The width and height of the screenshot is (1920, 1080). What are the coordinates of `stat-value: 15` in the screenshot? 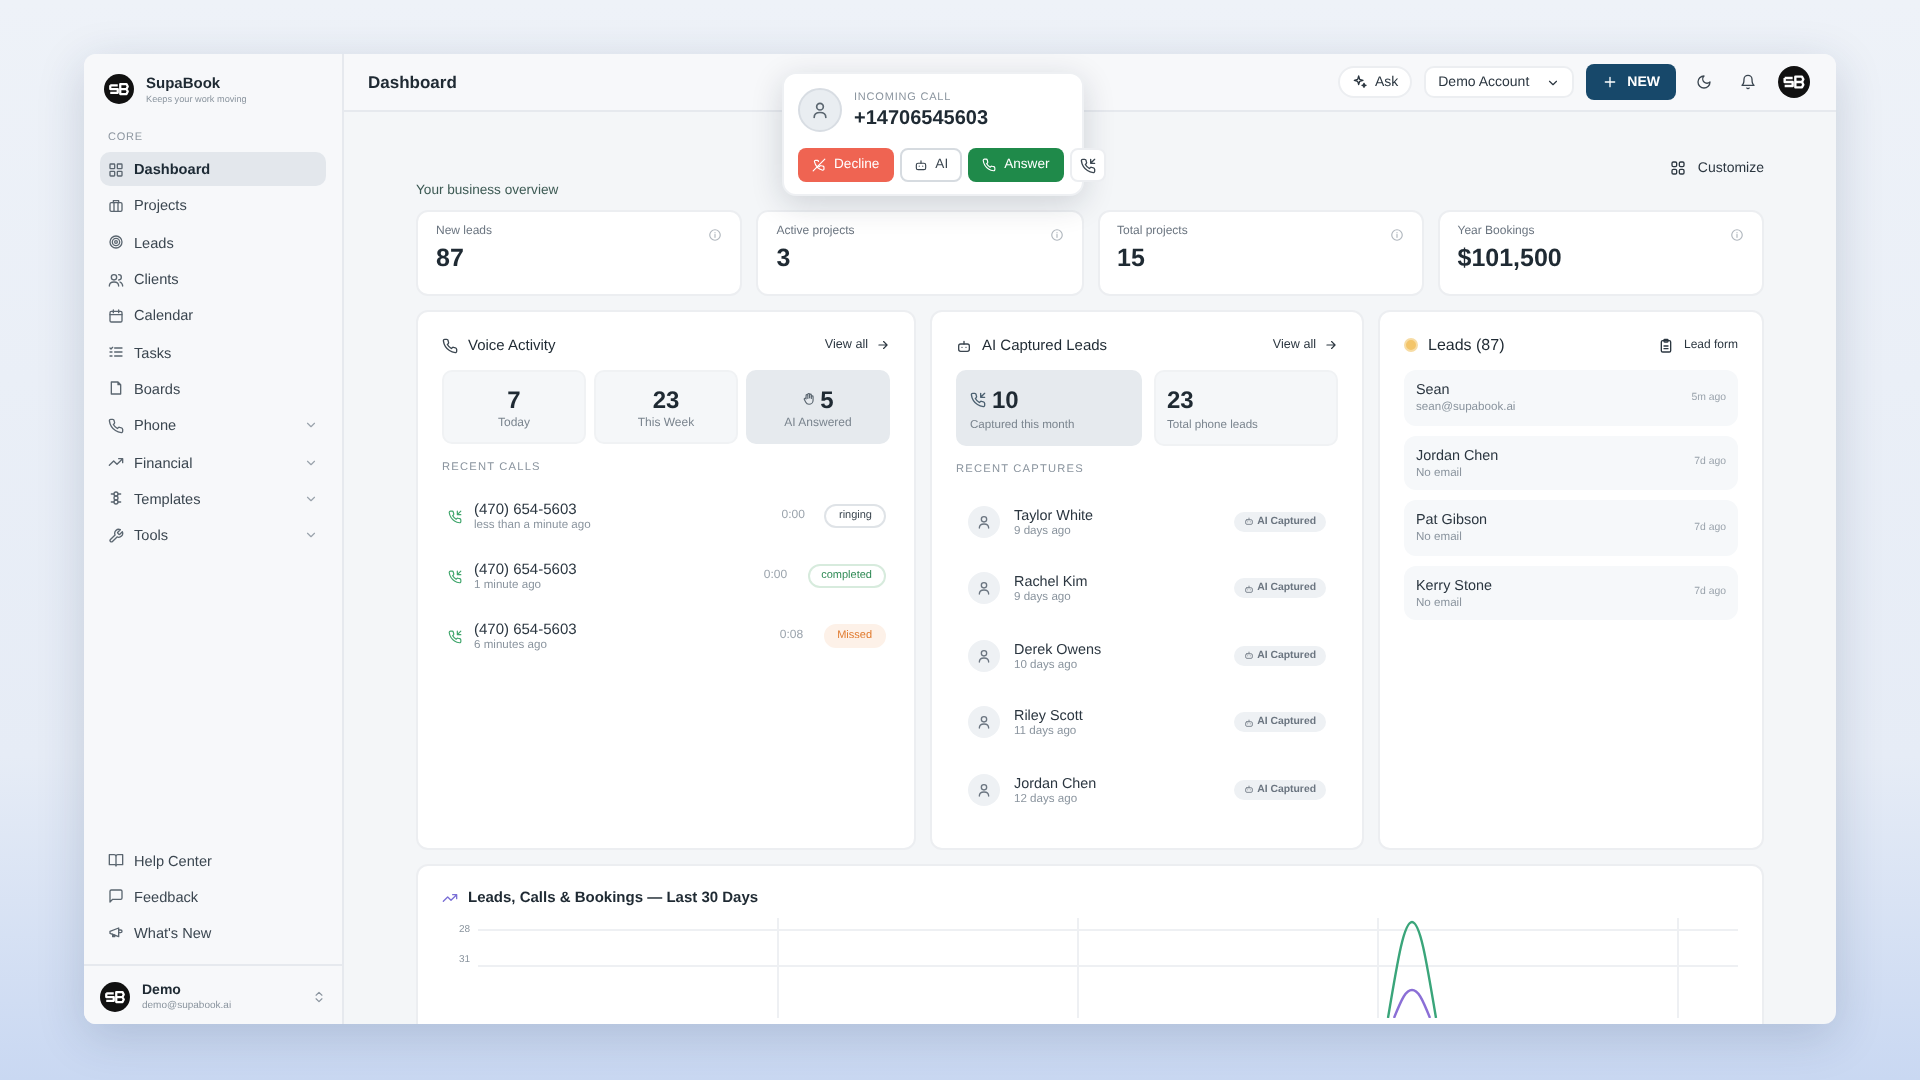 It's located at (1131, 260).